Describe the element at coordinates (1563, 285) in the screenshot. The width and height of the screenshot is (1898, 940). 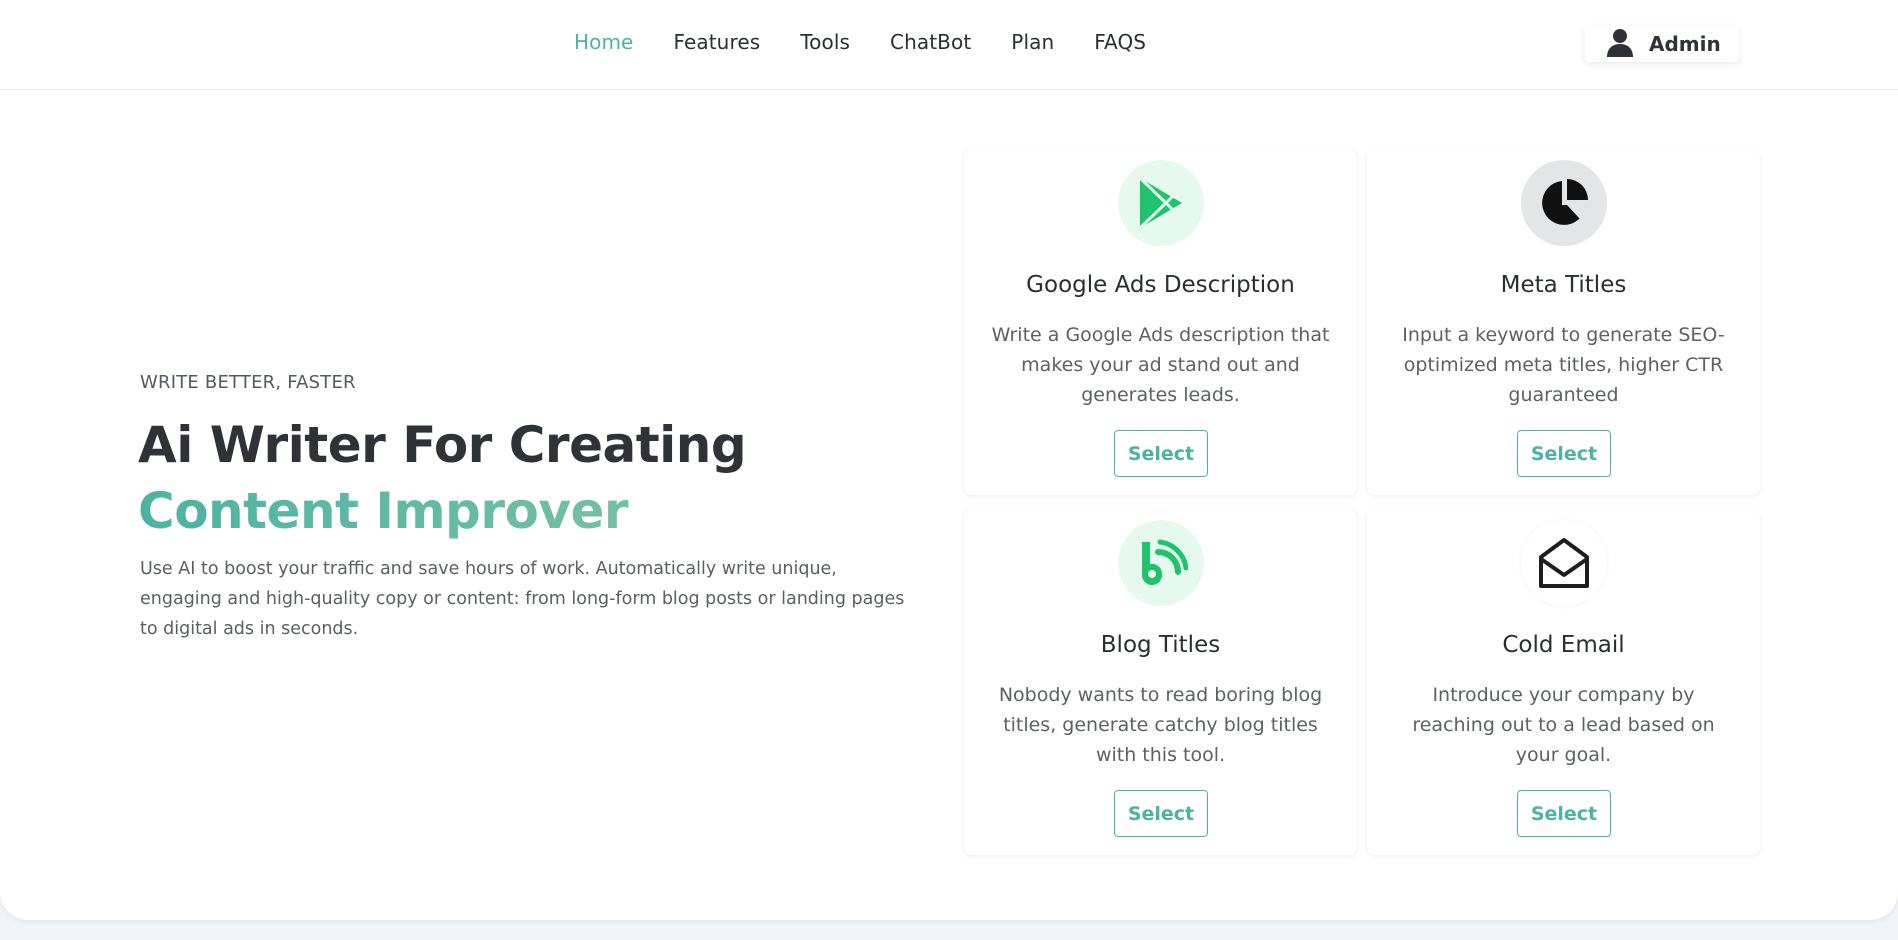
I see `card-title: Meta Titles` at that location.